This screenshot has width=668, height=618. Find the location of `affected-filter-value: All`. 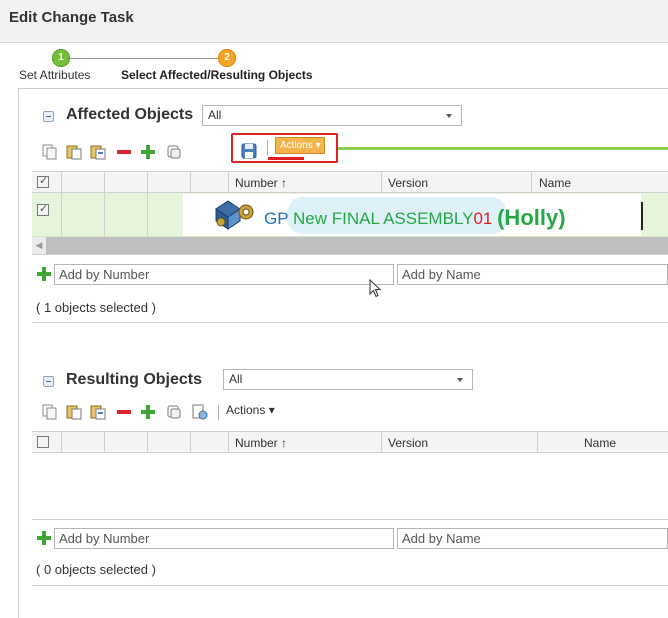

affected-filter-value: All is located at coordinates (215, 115).